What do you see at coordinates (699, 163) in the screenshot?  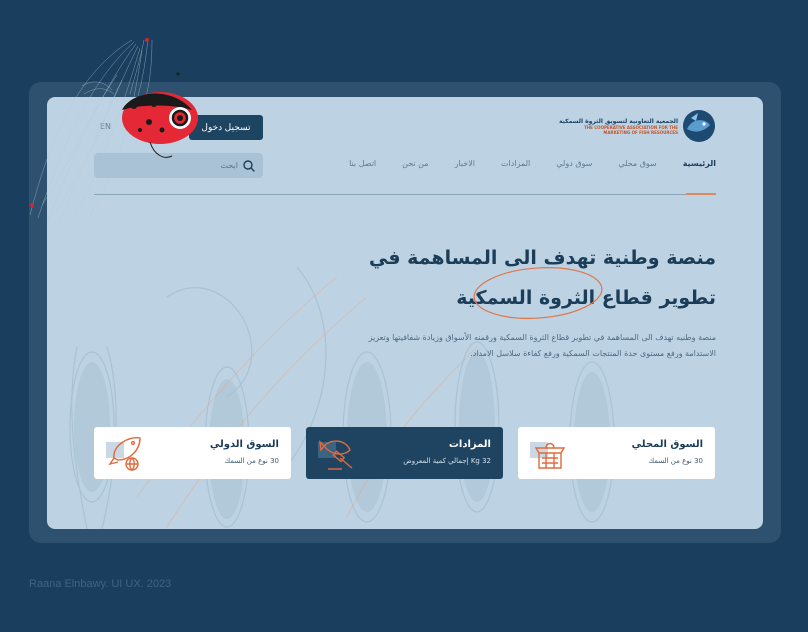 I see `nav-item-home: الرئيسية` at bounding box center [699, 163].